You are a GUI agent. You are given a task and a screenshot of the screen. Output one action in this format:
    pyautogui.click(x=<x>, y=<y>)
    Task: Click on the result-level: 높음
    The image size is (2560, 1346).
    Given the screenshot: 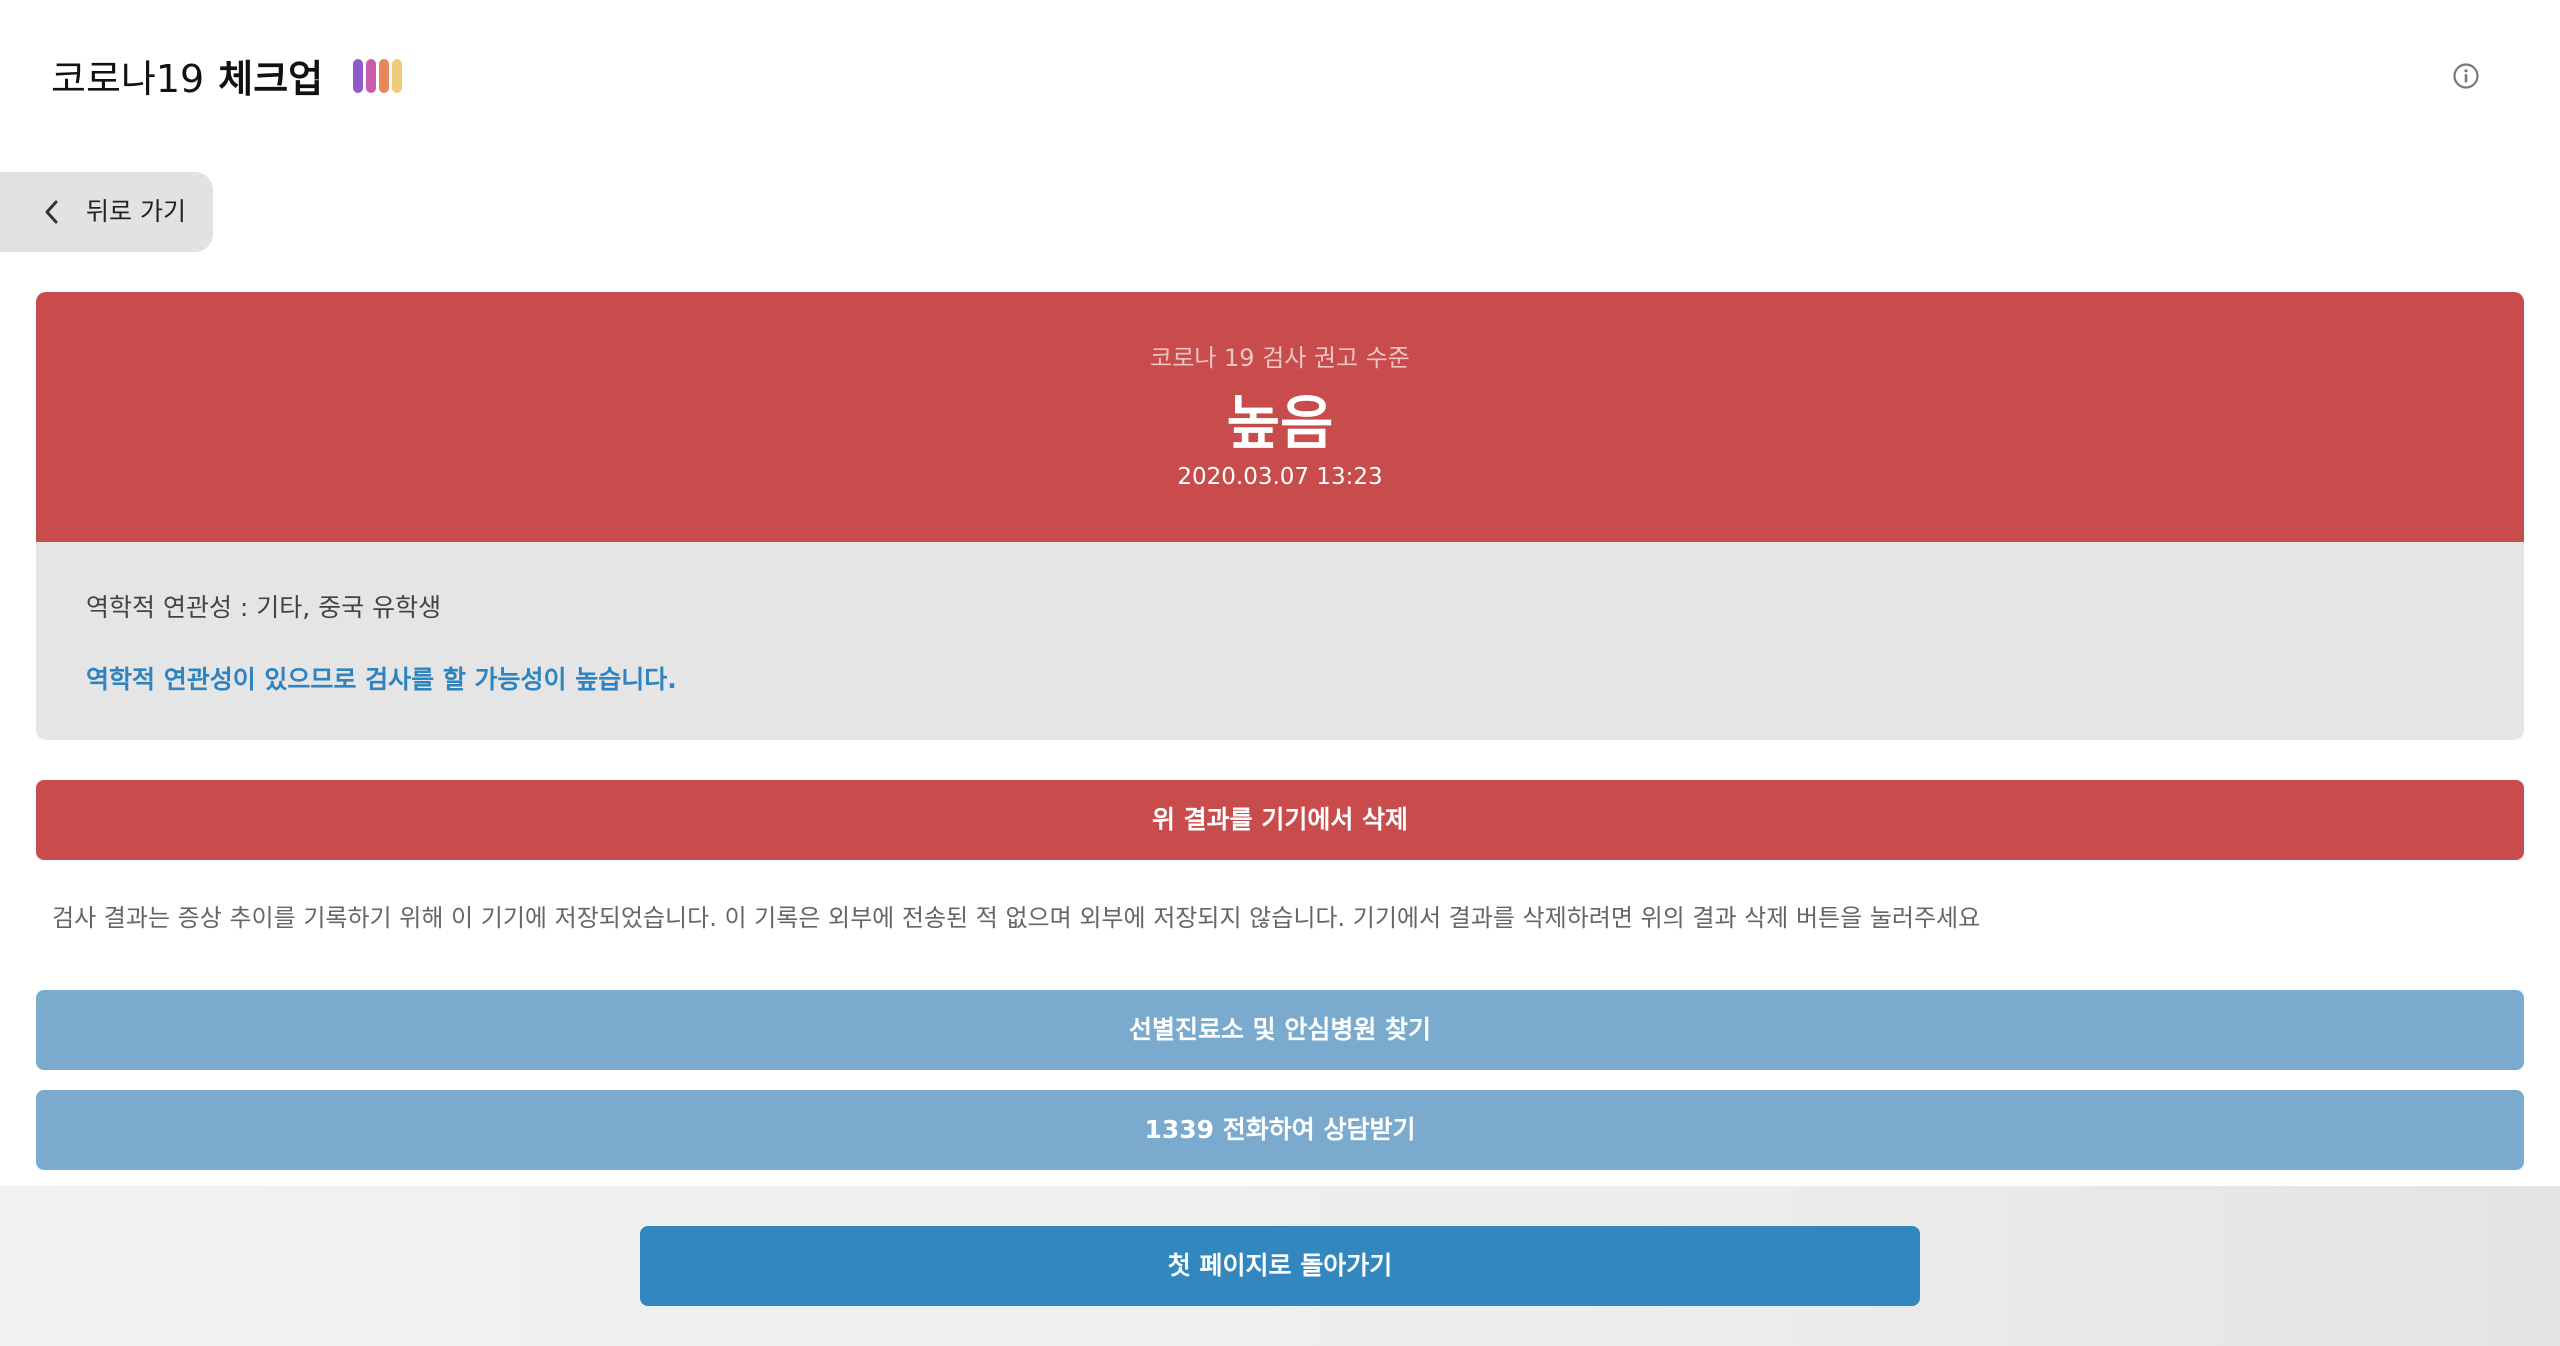 What is the action you would take?
    pyautogui.click(x=1280, y=423)
    